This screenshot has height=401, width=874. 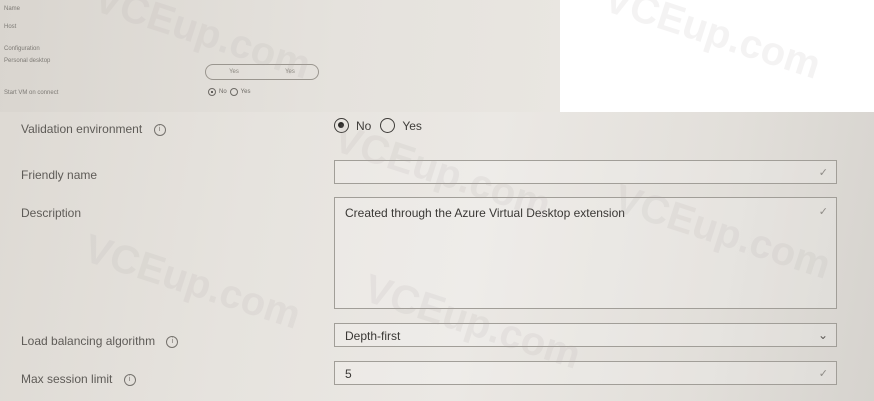 What do you see at coordinates (12, 9) in the screenshot?
I see `name-label: Name` at bounding box center [12, 9].